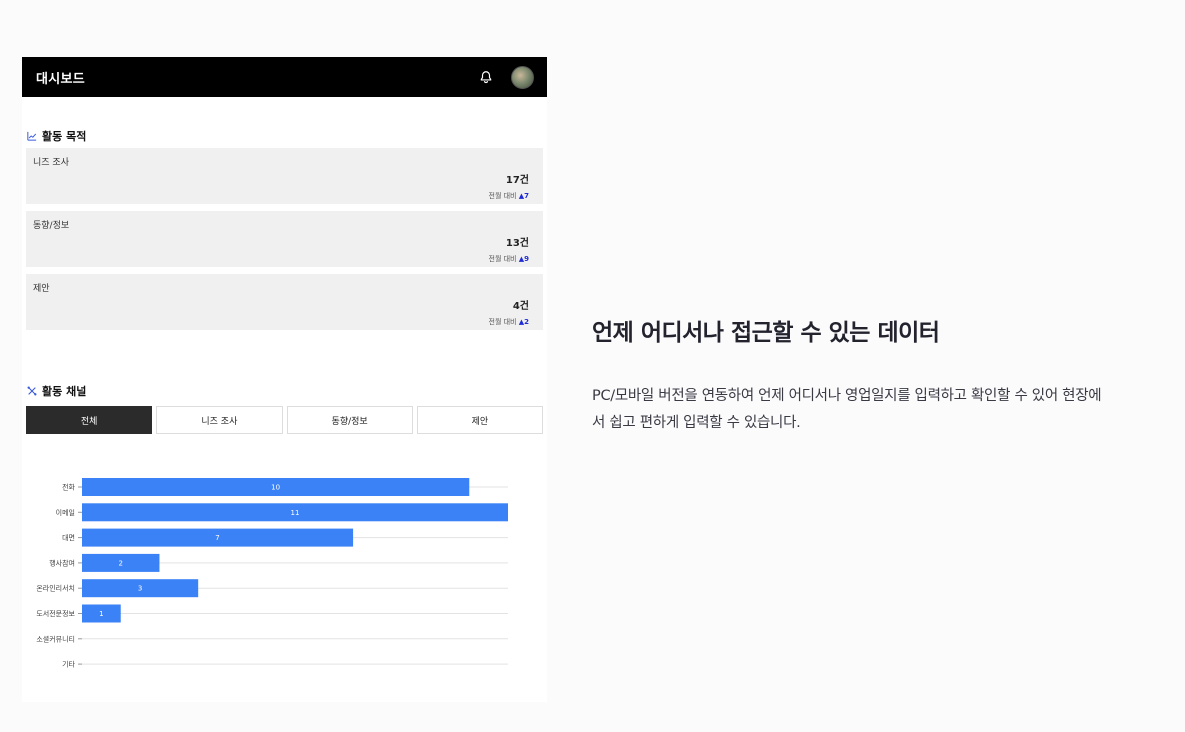 The height and width of the screenshot is (732, 1185). What do you see at coordinates (523, 322) in the screenshot?
I see `delta-value: ▲2` at bounding box center [523, 322].